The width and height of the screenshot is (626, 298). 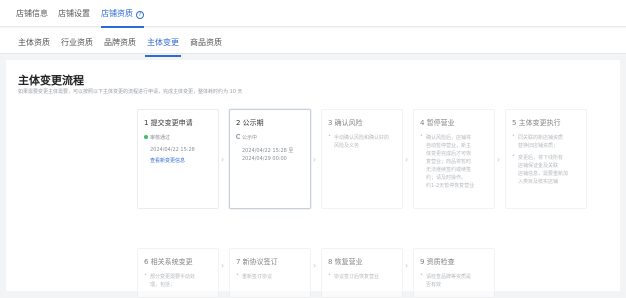 I want to click on step-detail: 无法继续签约或续签, so click(x=449, y=170).